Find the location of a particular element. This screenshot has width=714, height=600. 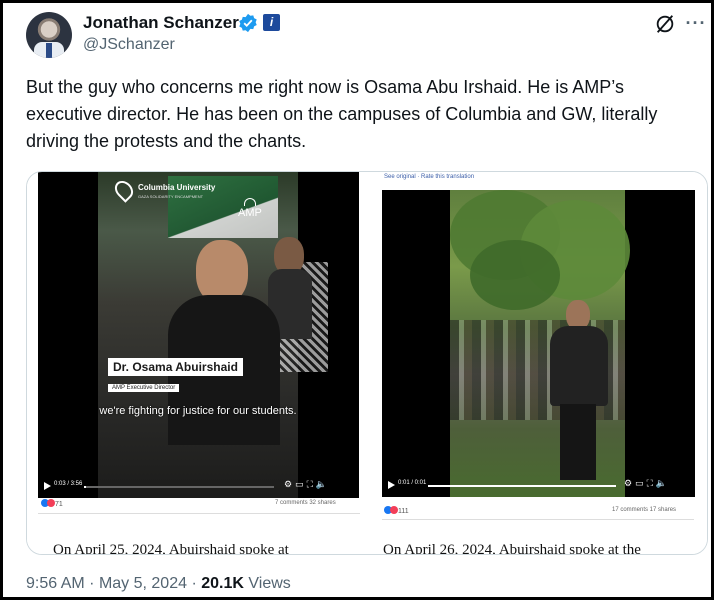

location-badge-title: Columbia University is located at coordinates (177, 187).